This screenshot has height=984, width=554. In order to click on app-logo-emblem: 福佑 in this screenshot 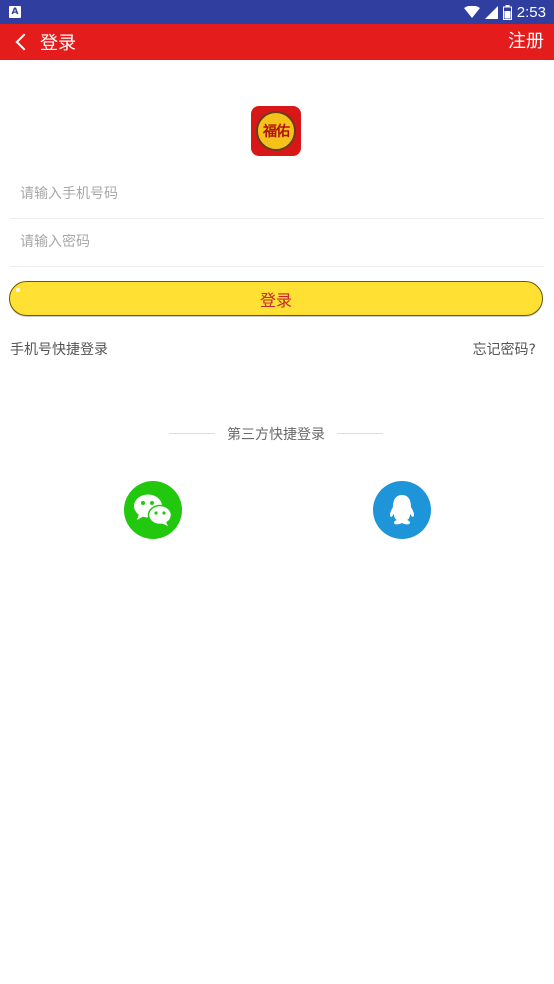, I will do `click(276, 131)`.